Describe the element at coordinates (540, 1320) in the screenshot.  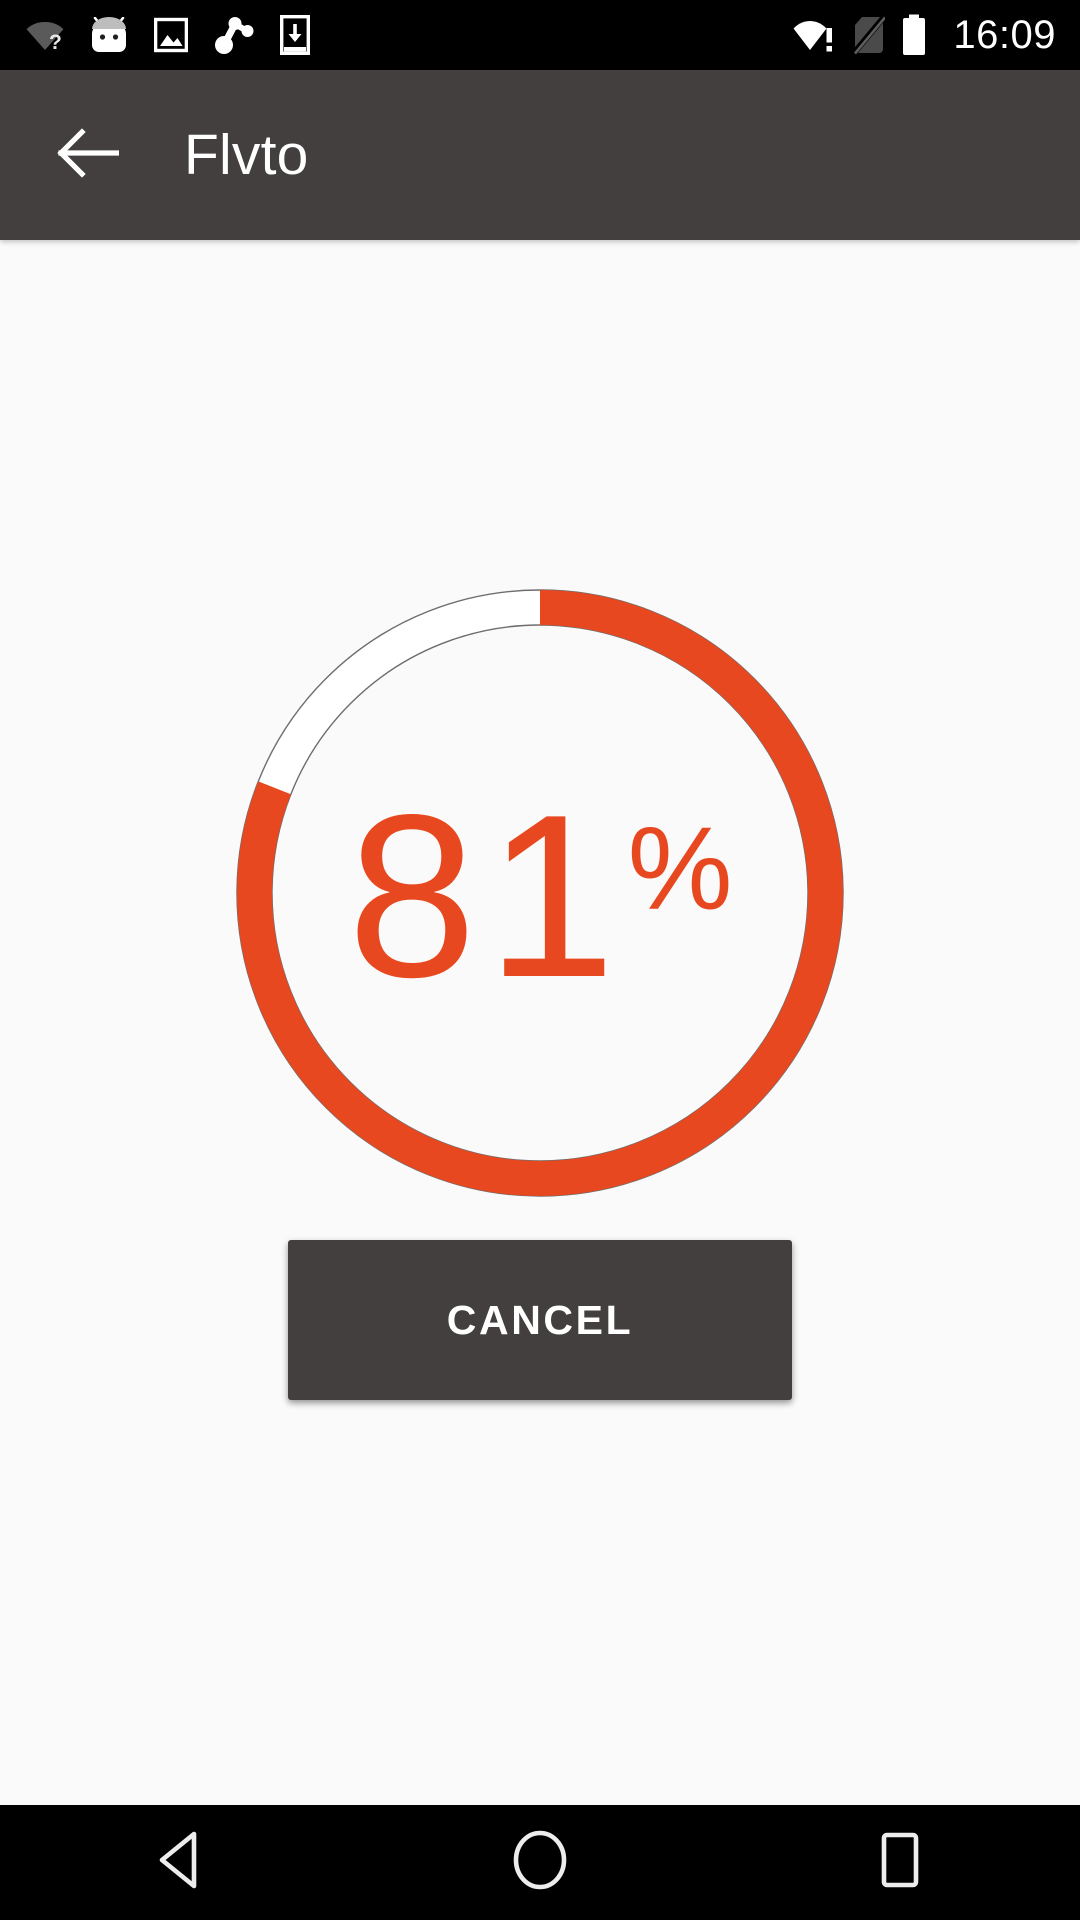
I see `cancel-button: CANCEL` at that location.